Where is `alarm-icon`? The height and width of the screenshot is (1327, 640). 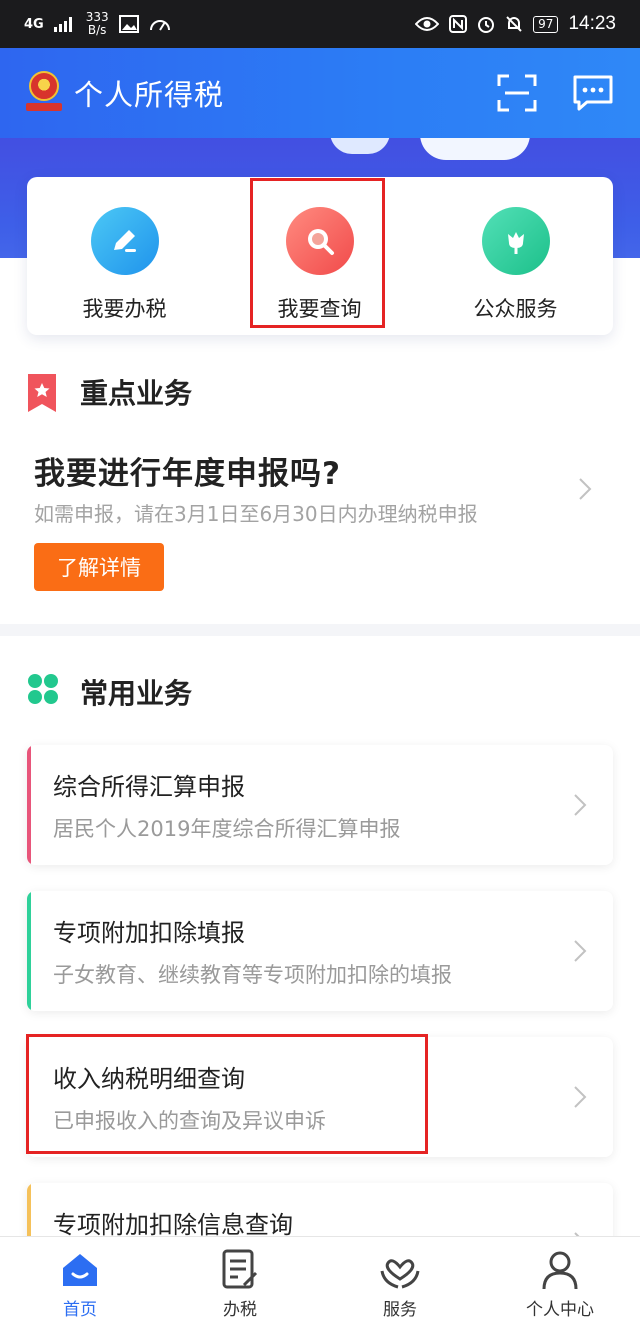 alarm-icon is located at coordinates (486, 25).